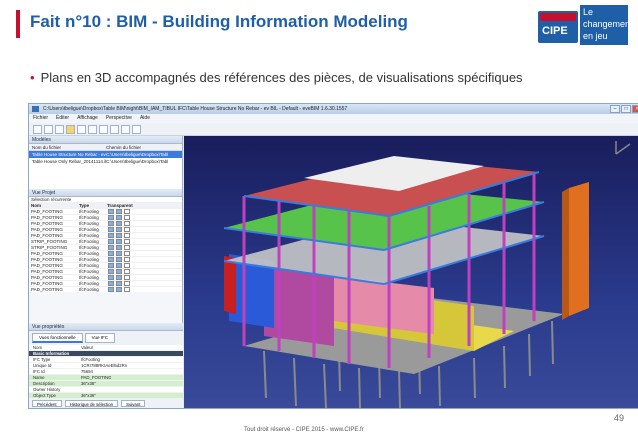  What do you see at coordinates (37, 129) in the screenshot?
I see `open-icon` at bounding box center [37, 129].